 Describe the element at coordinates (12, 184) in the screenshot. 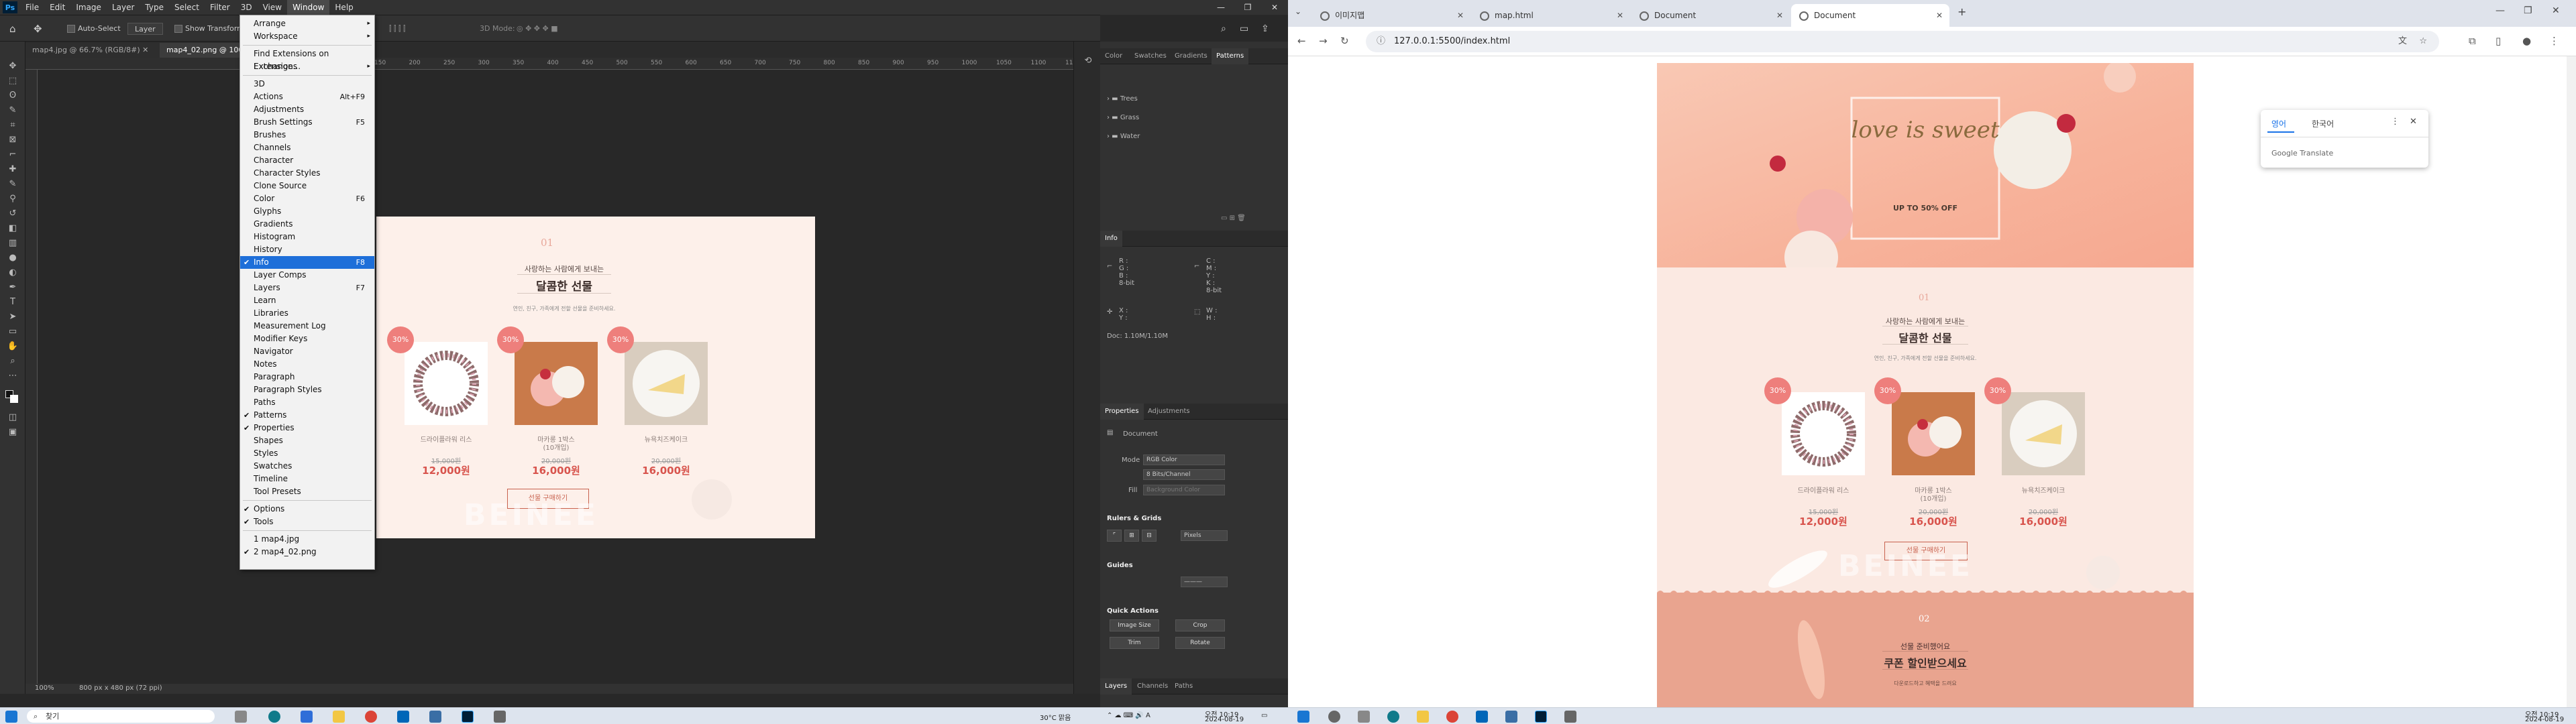

I see `brush-icon: ✎` at that location.